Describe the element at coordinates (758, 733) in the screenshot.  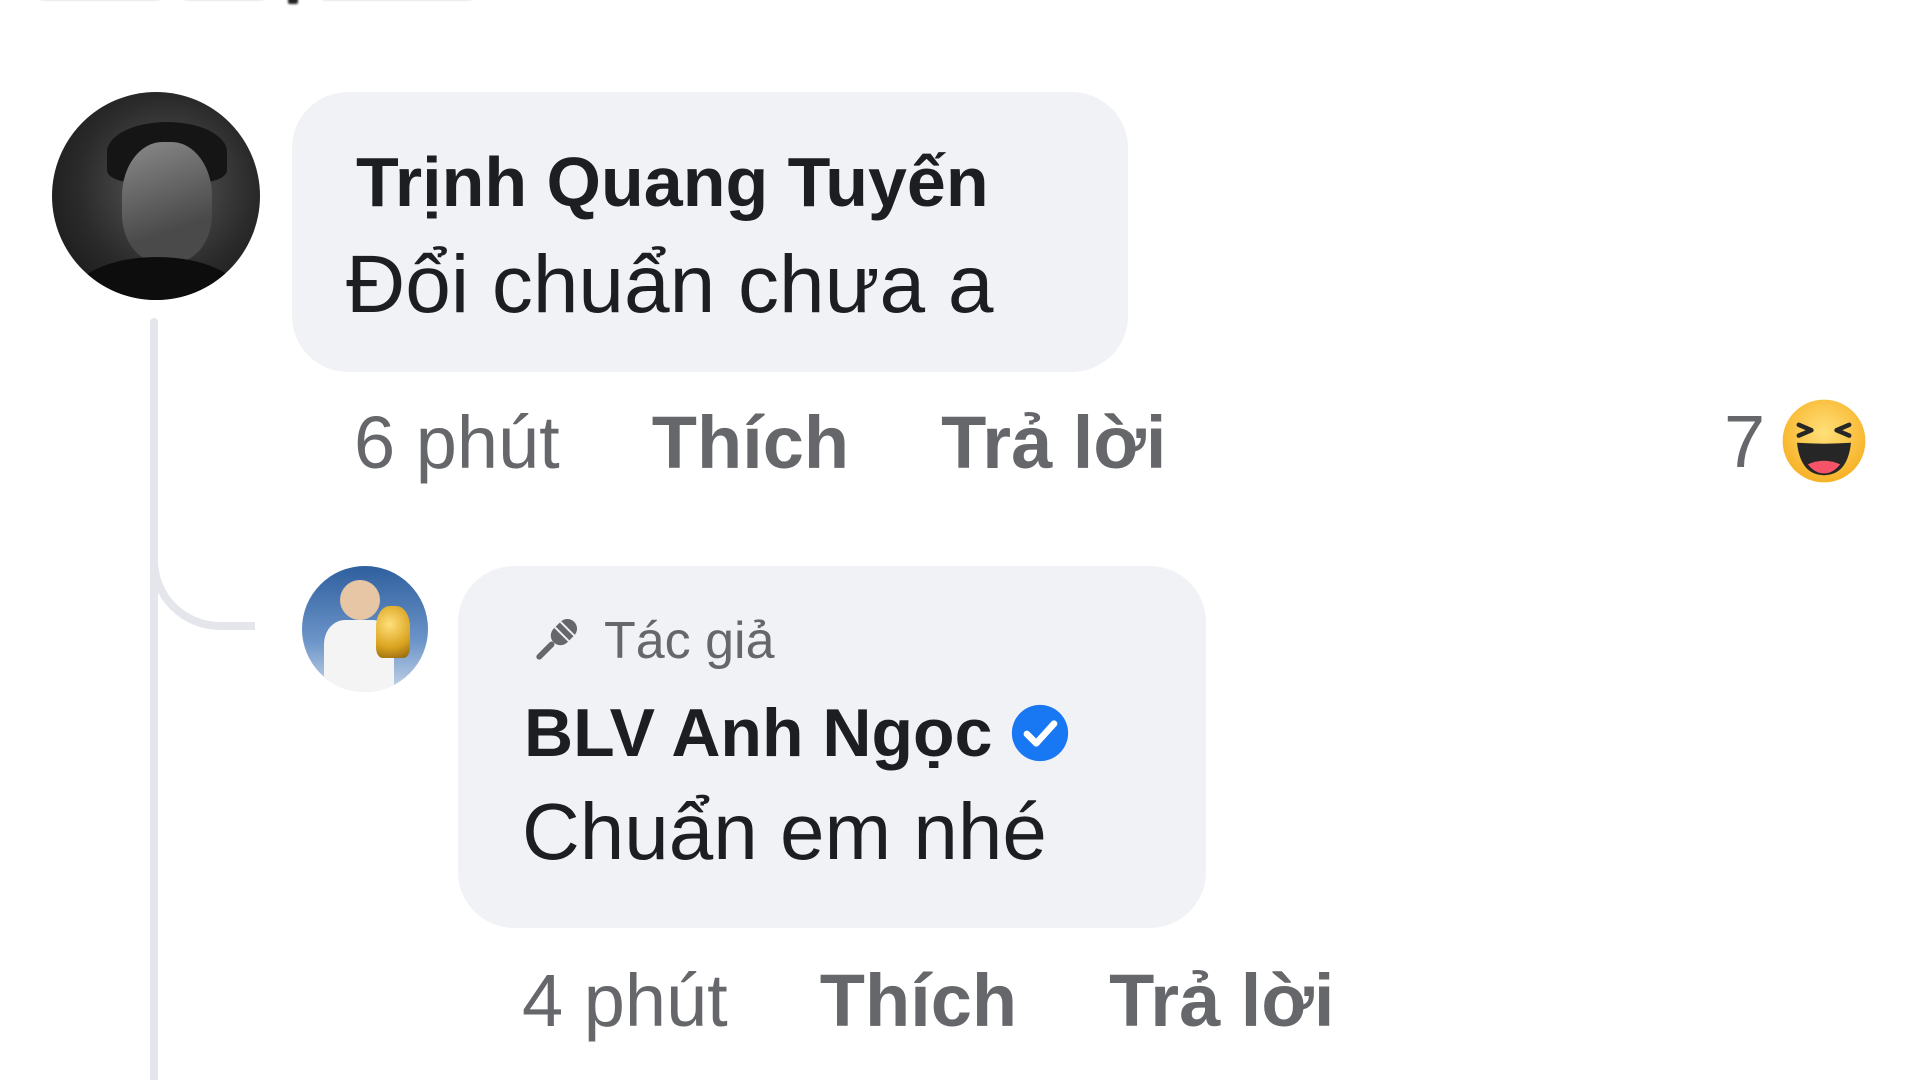
I see `reply-author-name: BLV Anh Ngọc` at that location.